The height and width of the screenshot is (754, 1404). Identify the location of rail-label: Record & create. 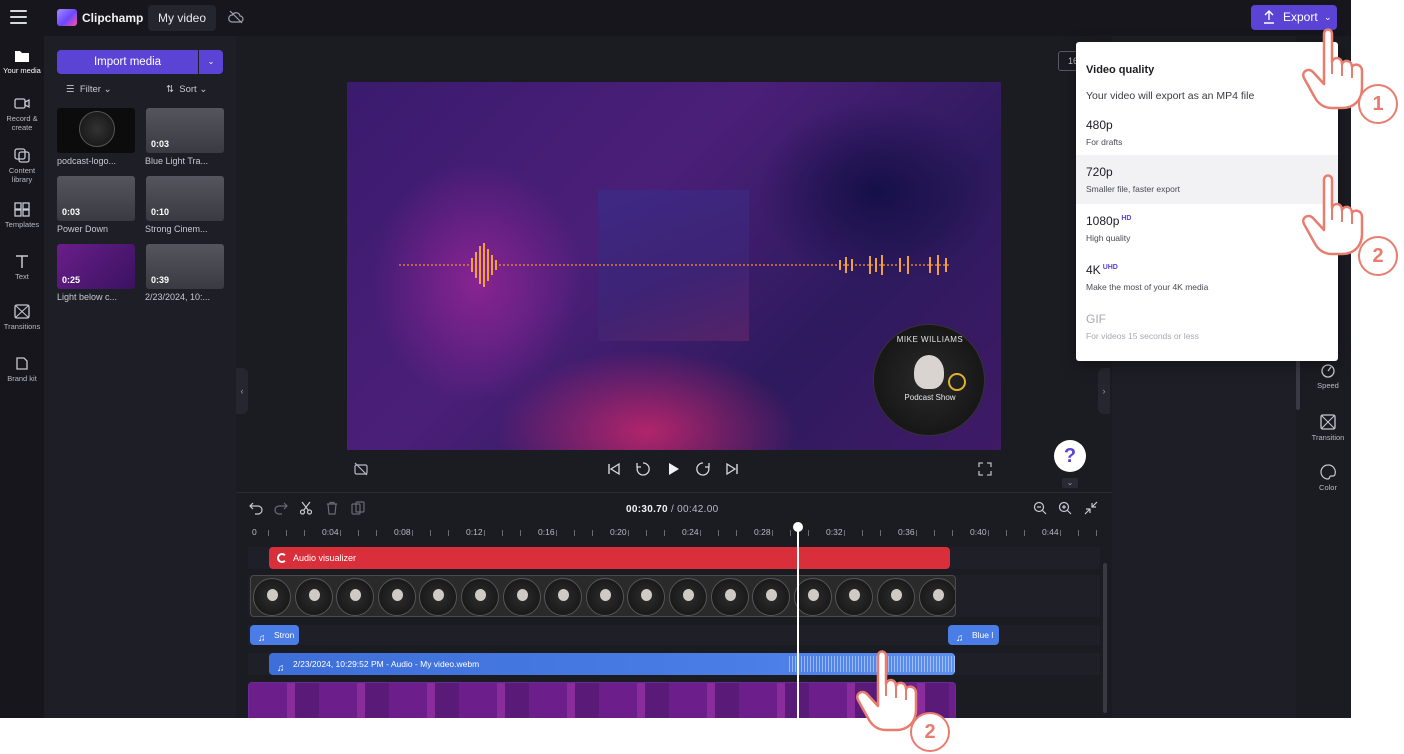
(22, 123).